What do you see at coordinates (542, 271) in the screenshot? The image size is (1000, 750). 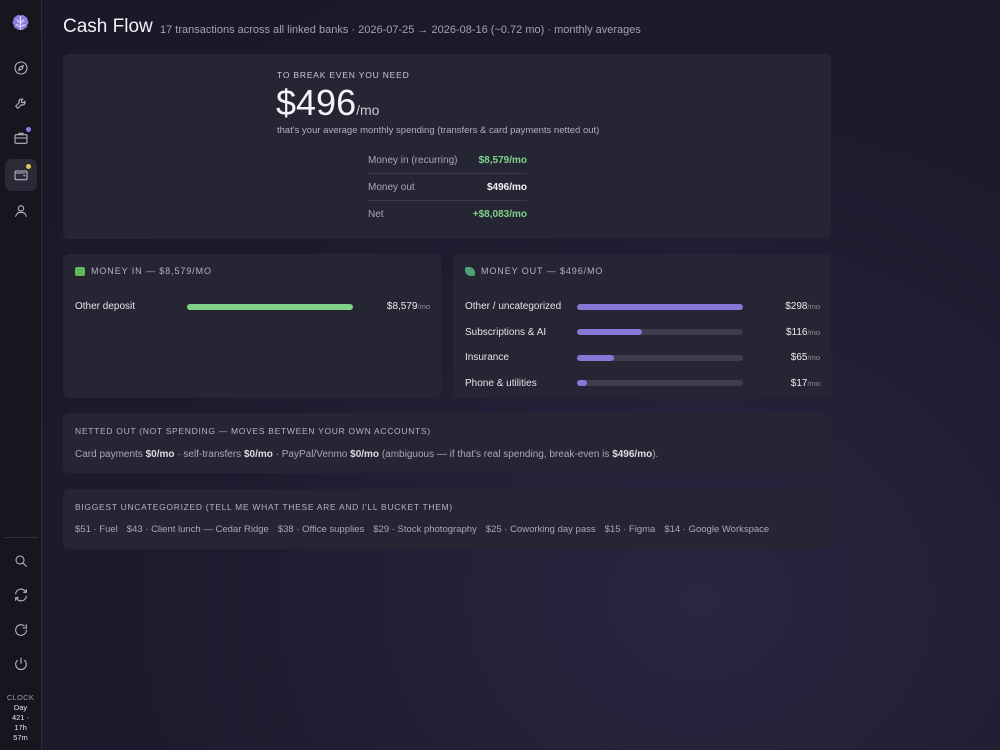 I see `money-out-title: MONEY OUT — $496/MO` at bounding box center [542, 271].